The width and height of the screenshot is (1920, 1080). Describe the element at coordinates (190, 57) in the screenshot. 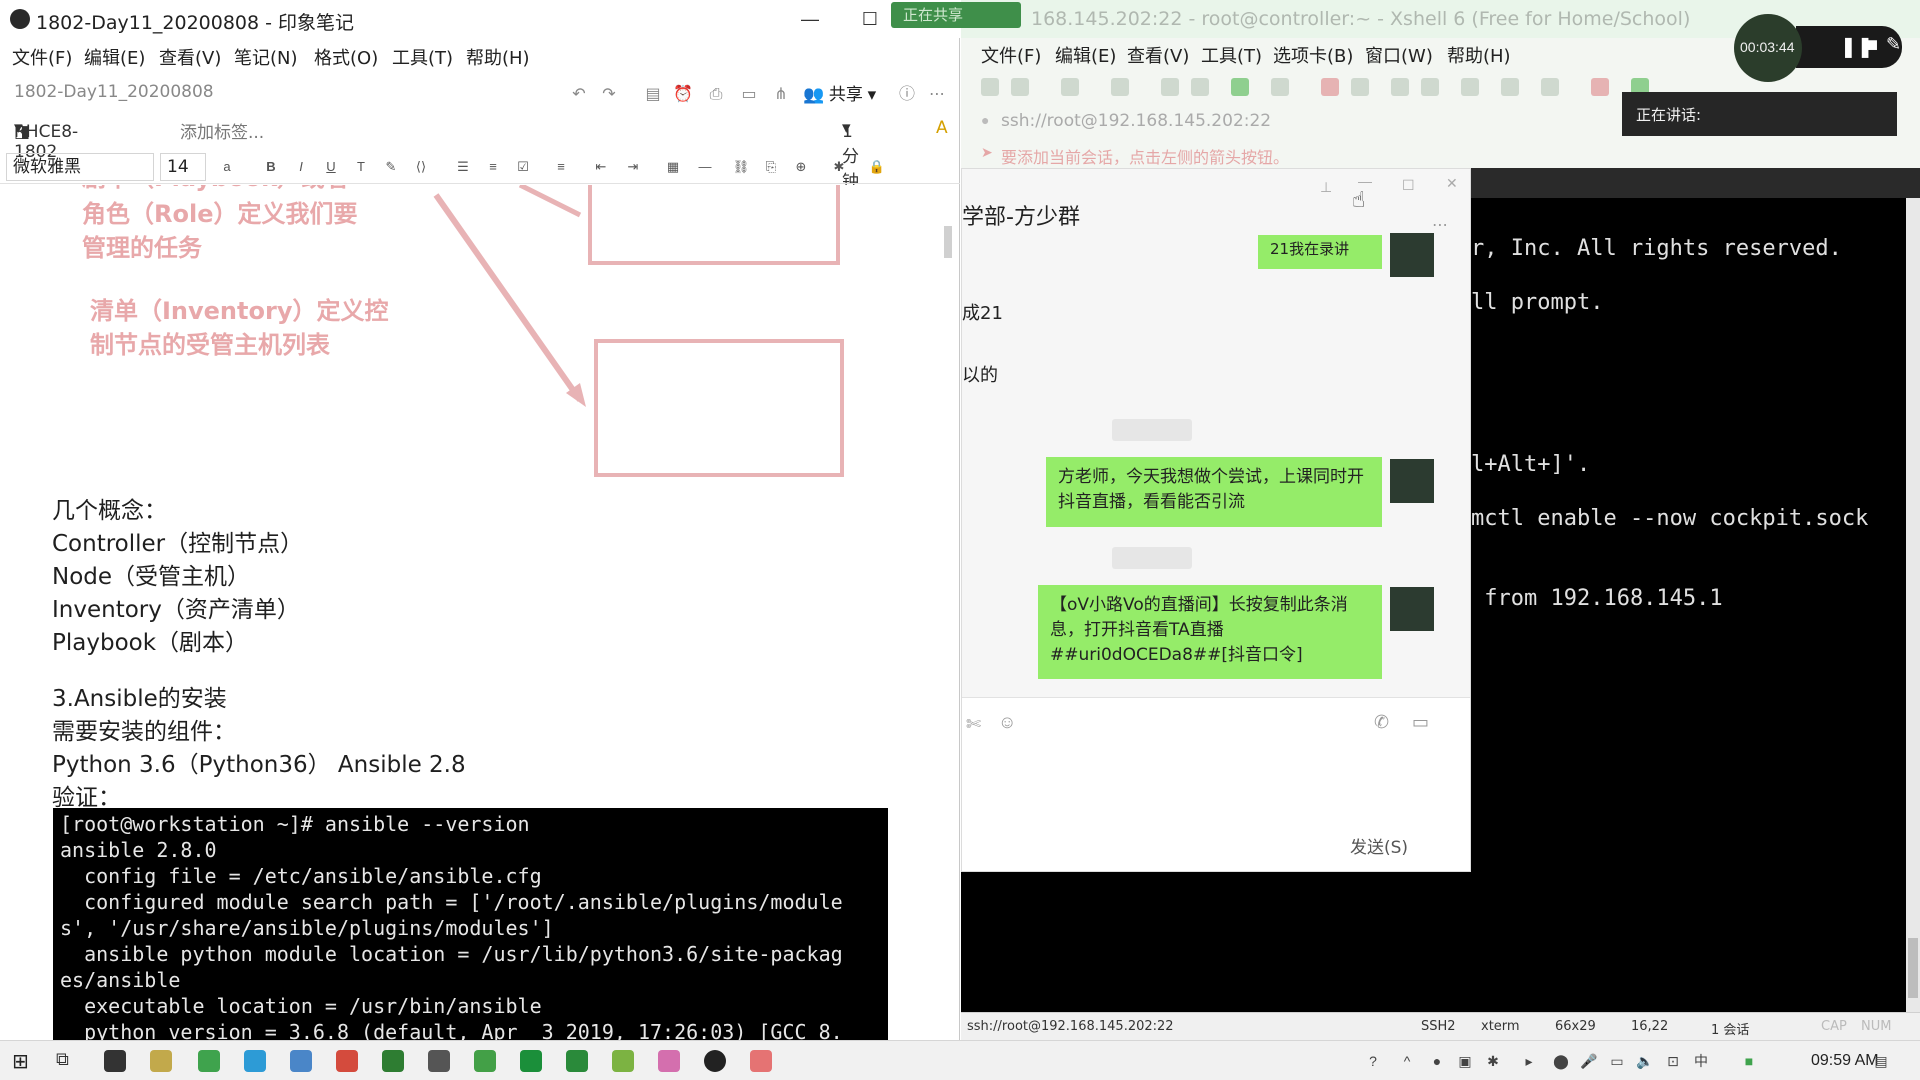

I see `menu-view: 查看(V)` at that location.